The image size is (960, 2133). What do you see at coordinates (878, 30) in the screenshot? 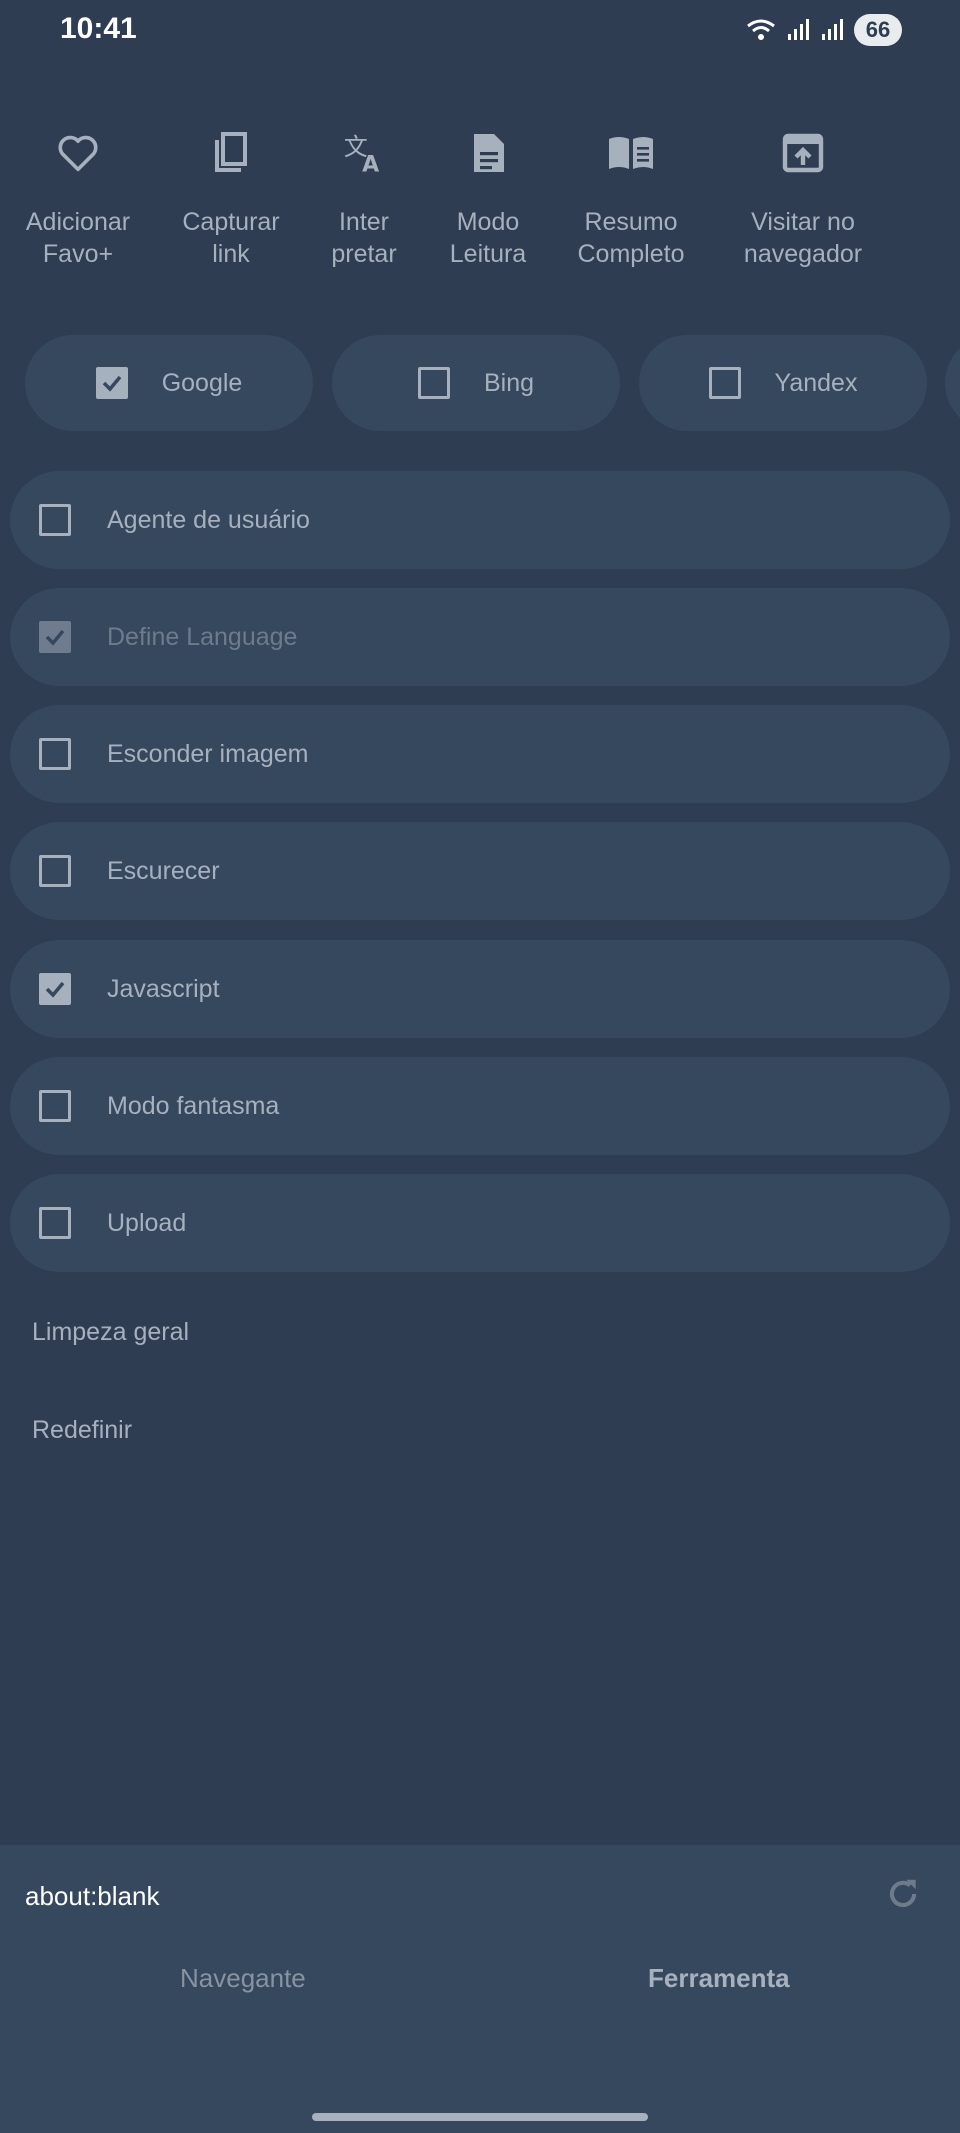
I see `battery-icon: 66` at bounding box center [878, 30].